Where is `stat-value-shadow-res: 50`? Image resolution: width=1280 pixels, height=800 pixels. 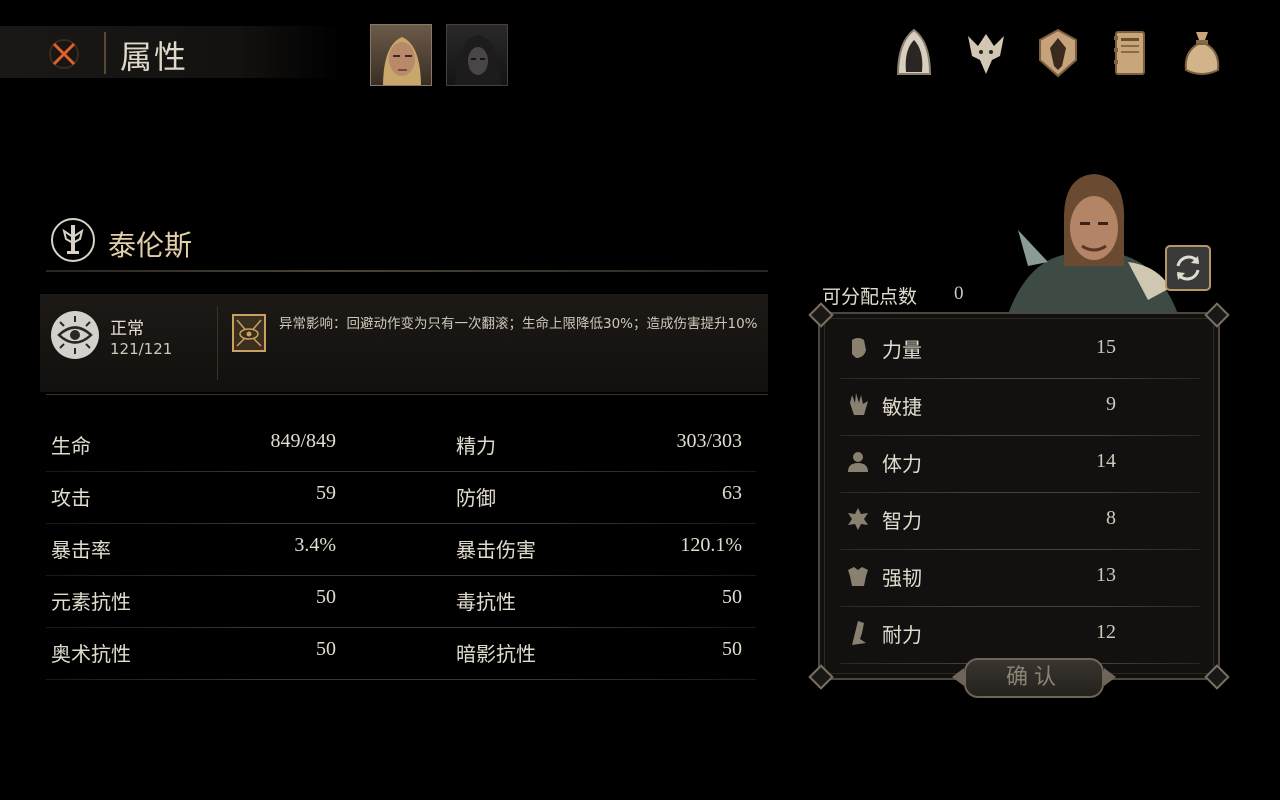
stat-value-shadow-res: 50 is located at coordinates (732, 649).